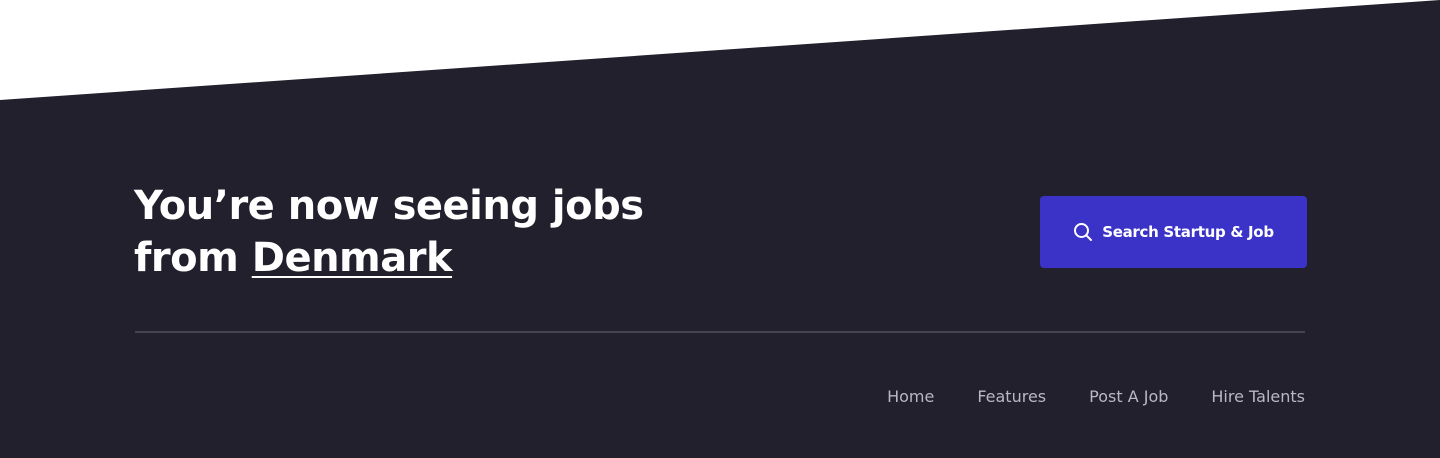  I want to click on headline-line-2: from Denmark, so click(444, 258).